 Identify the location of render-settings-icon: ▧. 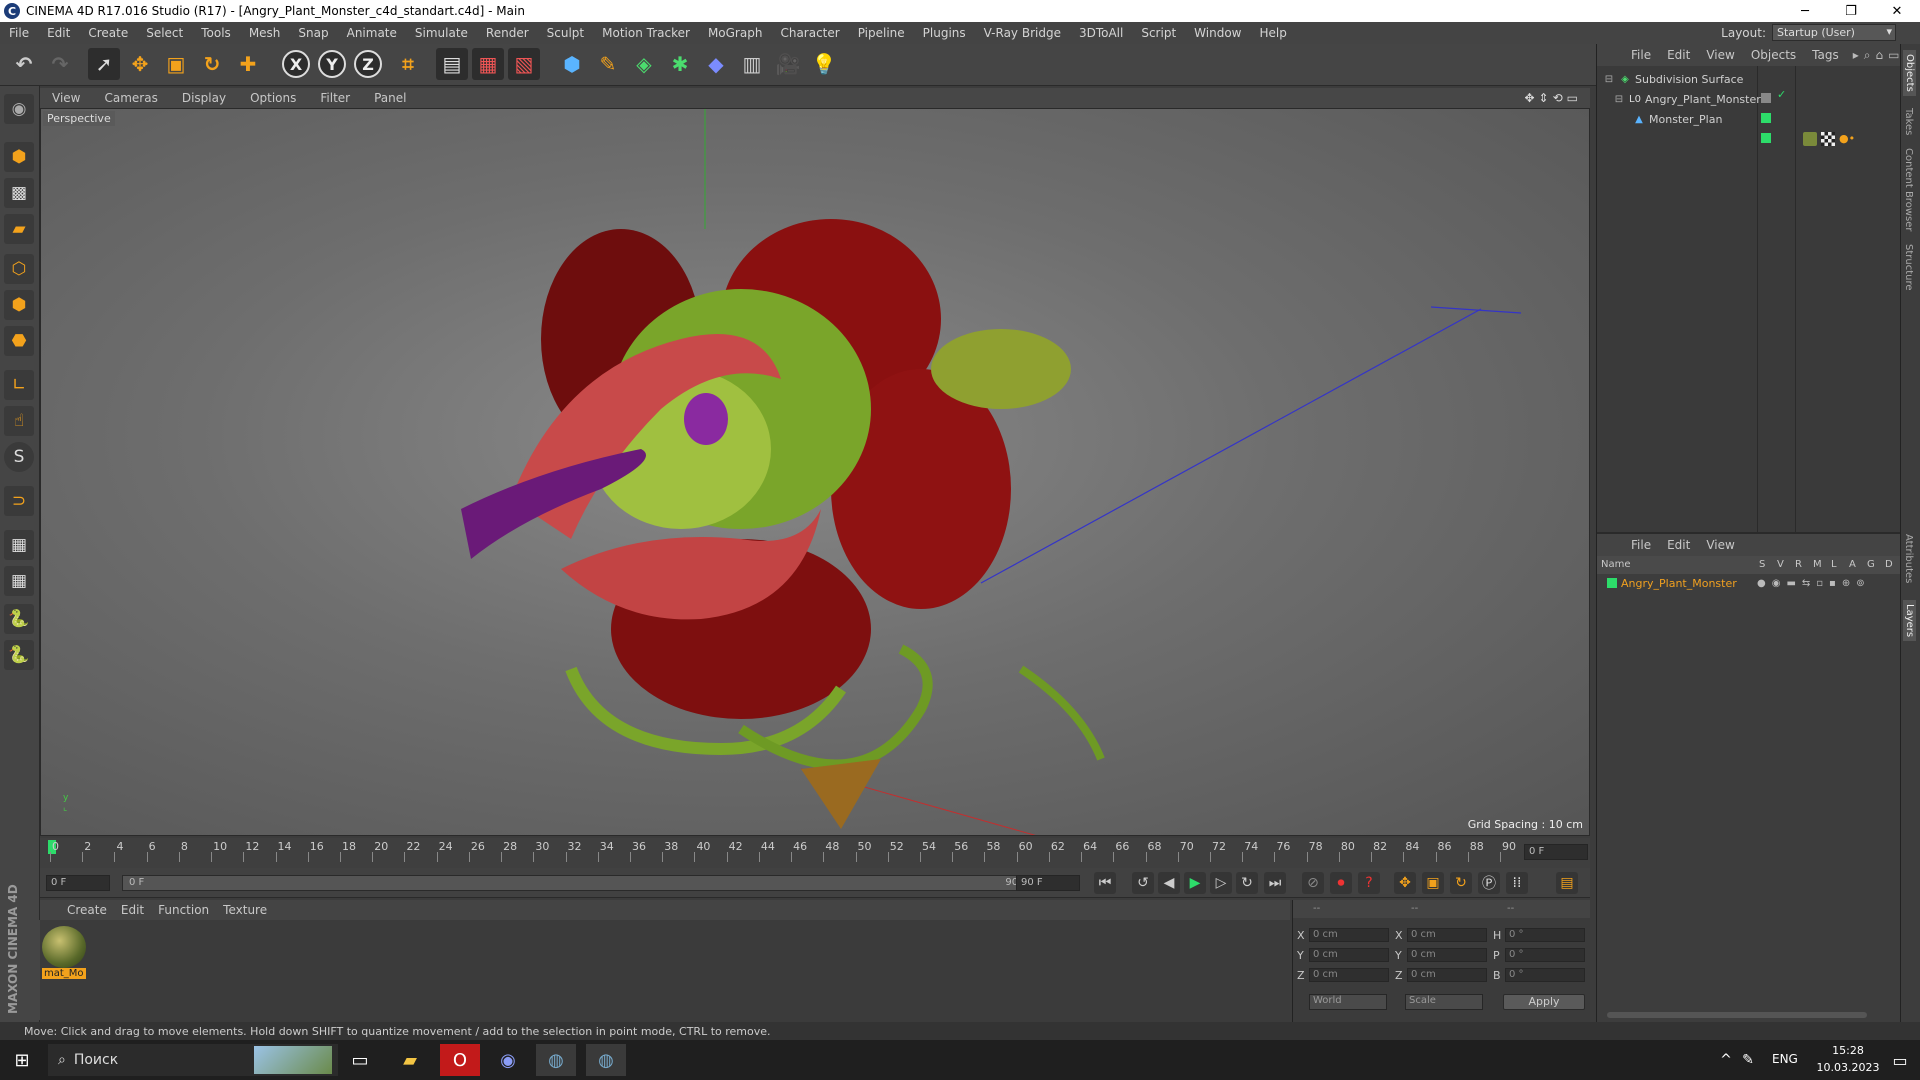
(524, 64).